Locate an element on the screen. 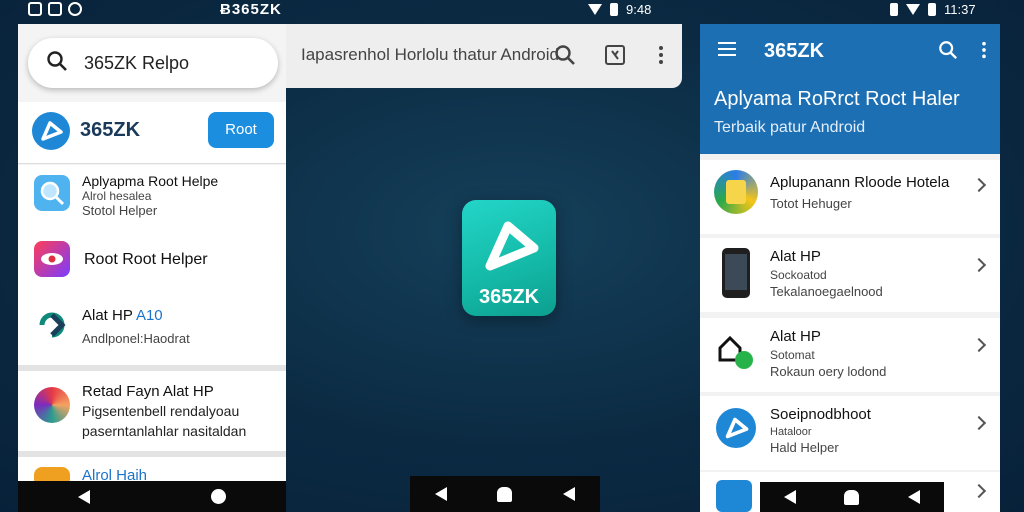 This screenshot has height=512, width=1024. gallery-icon is located at coordinates (55, 9).